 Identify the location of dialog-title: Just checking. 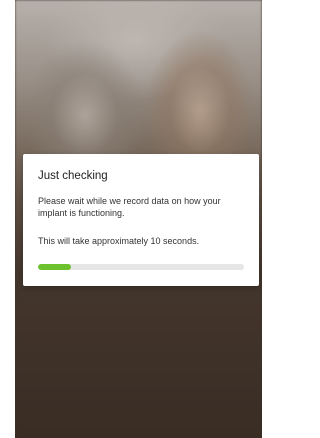
(73, 176).